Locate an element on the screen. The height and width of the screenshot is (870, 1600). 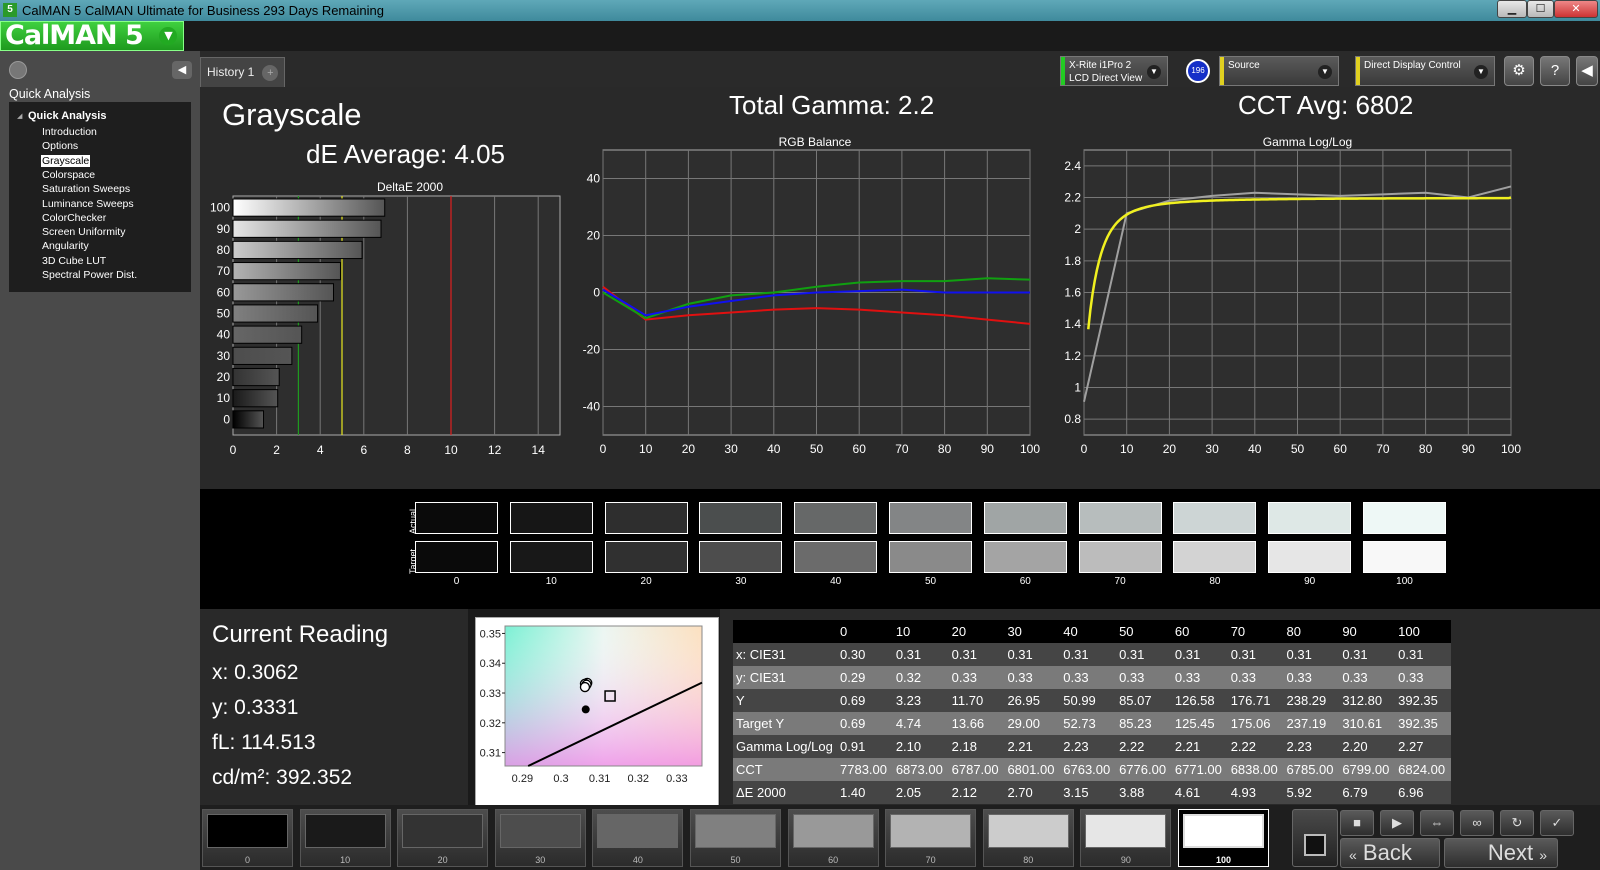
pin-icon is located at coordinates (18, 70).